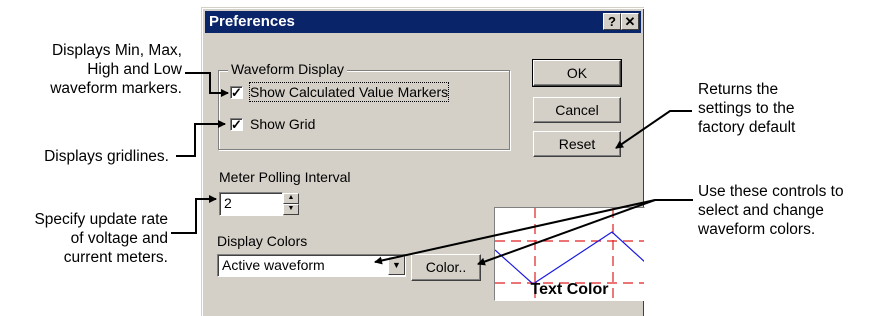 This screenshot has width=873, height=316. I want to click on annotation-line: High and Low, so click(134, 69).